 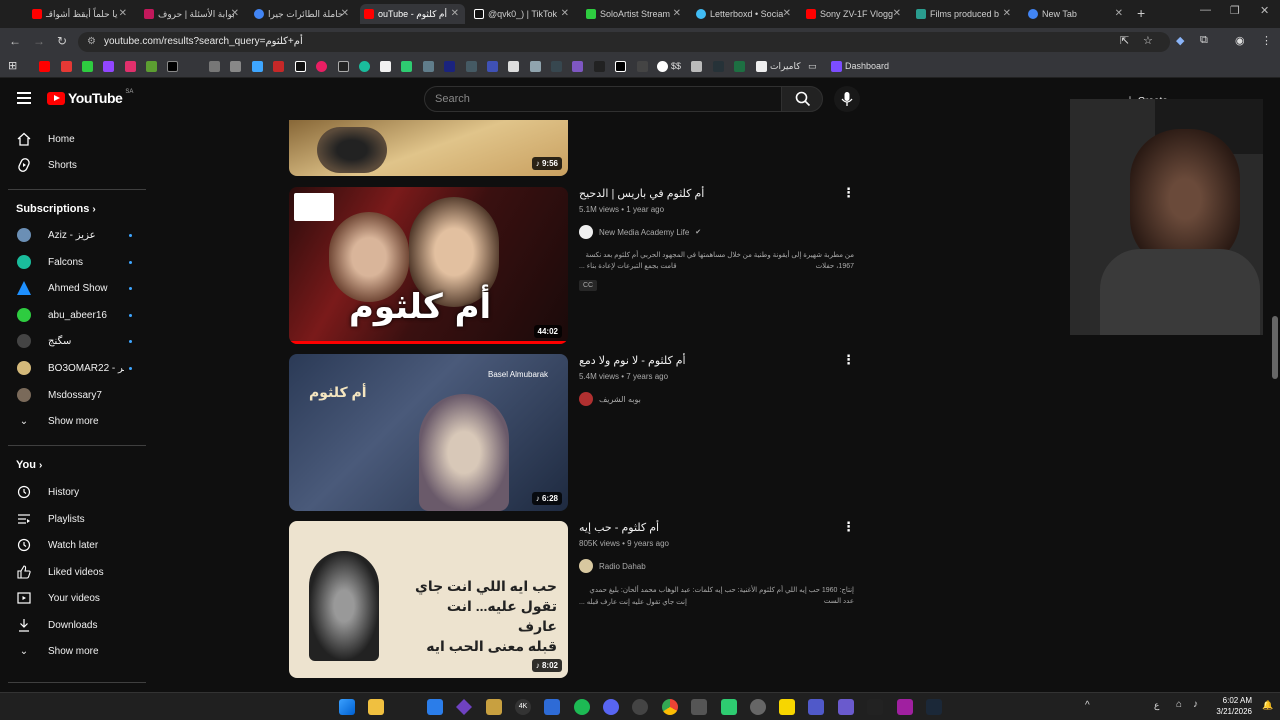 What do you see at coordinates (1266, 40) in the screenshot?
I see `browser-menu-icon: ⋮` at bounding box center [1266, 40].